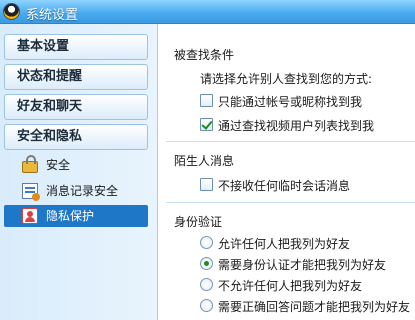  Describe the element at coordinates (198, 222) in the screenshot. I see `section-title-auth: 身份验证` at that location.